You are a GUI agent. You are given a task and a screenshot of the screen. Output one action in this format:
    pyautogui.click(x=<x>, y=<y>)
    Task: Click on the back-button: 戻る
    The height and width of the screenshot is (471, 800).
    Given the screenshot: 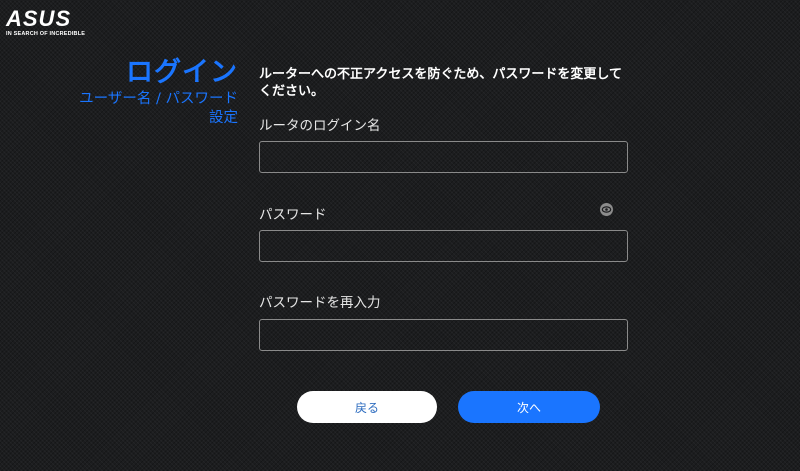 What is the action you would take?
    pyautogui.click(x=367, y=407)
    